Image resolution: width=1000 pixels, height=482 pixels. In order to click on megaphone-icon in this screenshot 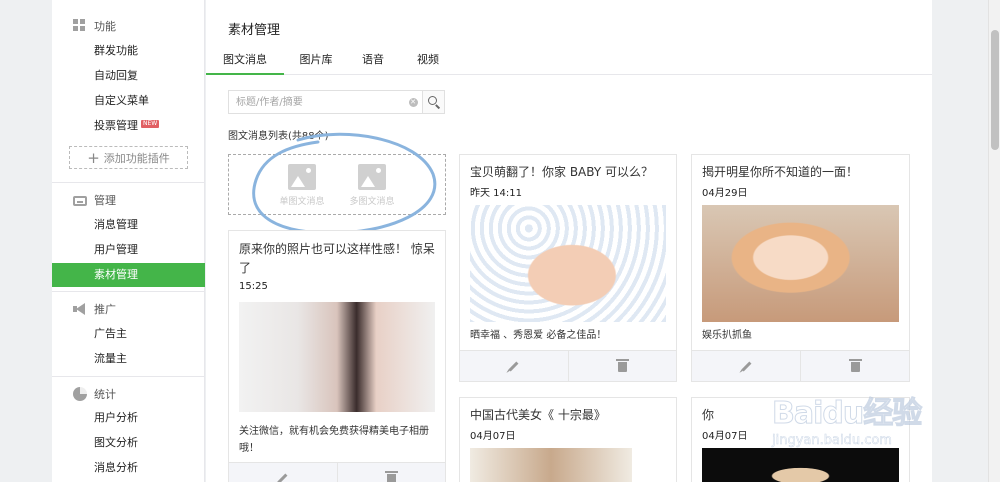, I will do `click(80, 309)`.